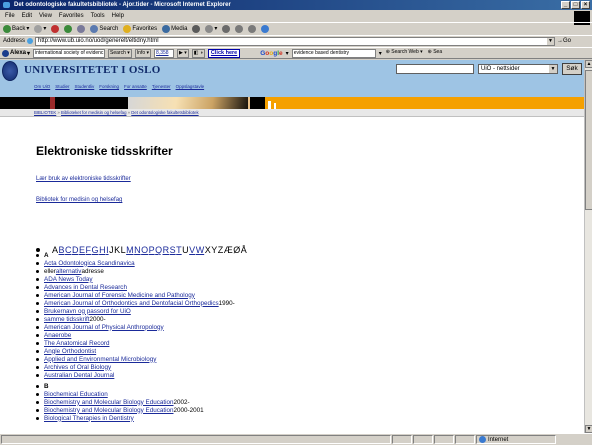 The height and width of the screenshot is (445, 592). What do you see at coordinates (246, 418) in the screenshot?
I see `list-item: Biological Therapies in Dentistry` at bounding box center [246, 418].